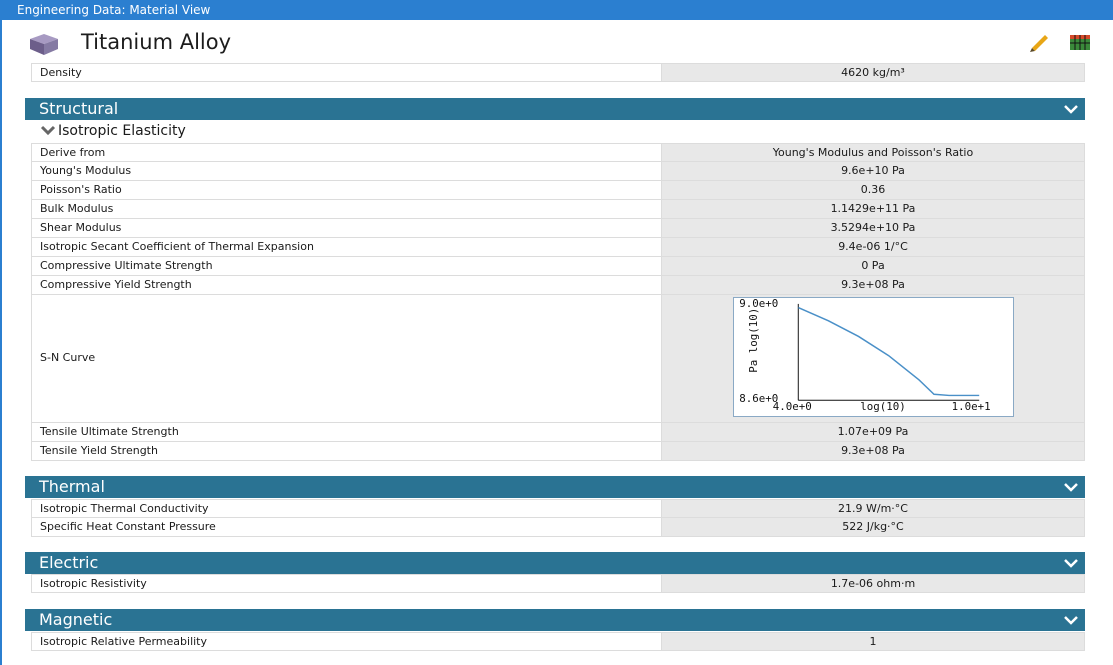 The image size is (1113, 665). I want to click on property-label: Specific Heat Constant Pressure, so click(347, 527).